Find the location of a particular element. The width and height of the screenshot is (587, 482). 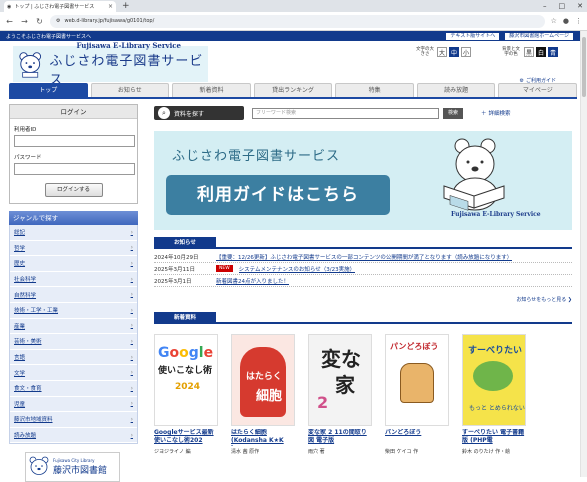

book-author: 清水 茜 原作 is located at coordinates (245, 452).